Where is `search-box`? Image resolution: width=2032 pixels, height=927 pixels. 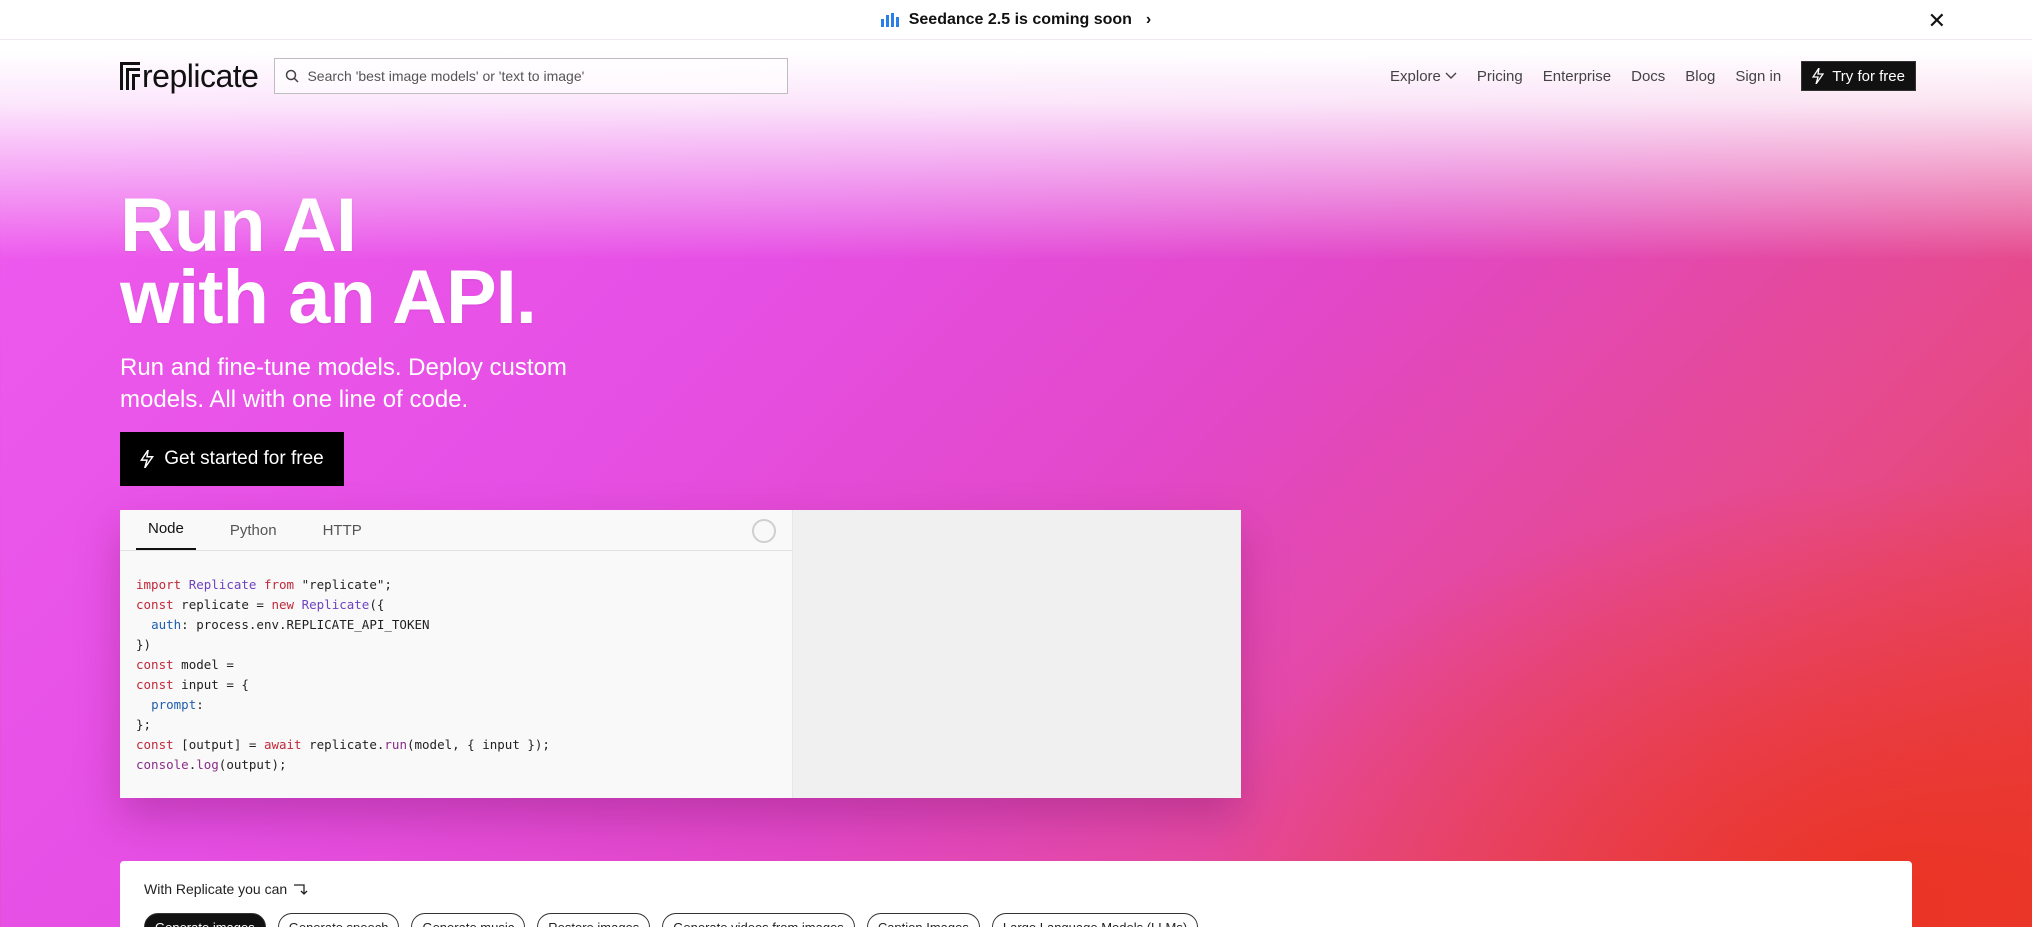
search-box is located at coordinates (531, 76).